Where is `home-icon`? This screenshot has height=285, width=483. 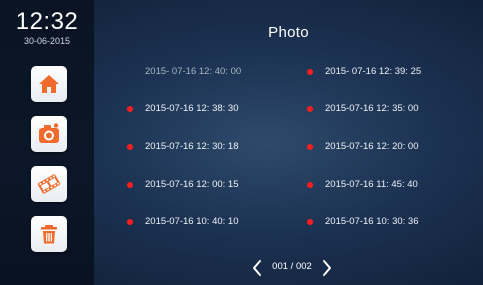
home-icon is located at coordinates (49, 84).